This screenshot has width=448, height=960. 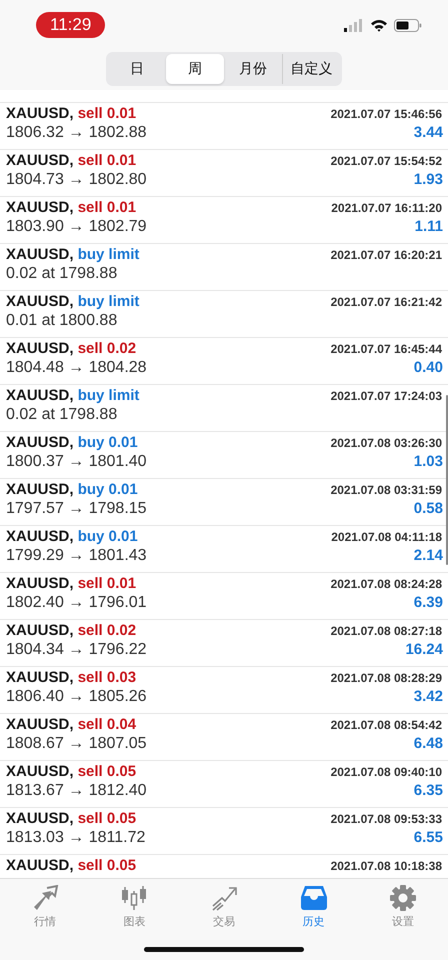 I want to click on order-profit: 6.55, so click(x=428, y=837).